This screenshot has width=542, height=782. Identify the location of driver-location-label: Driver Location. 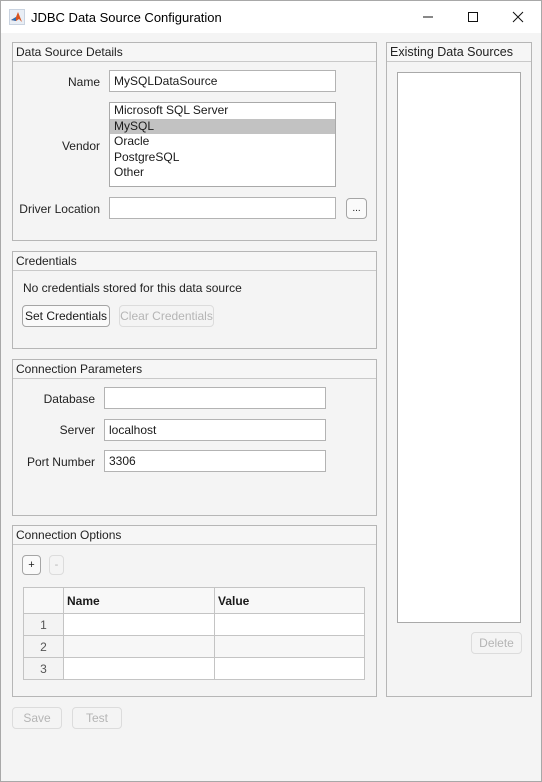
(59, 209).